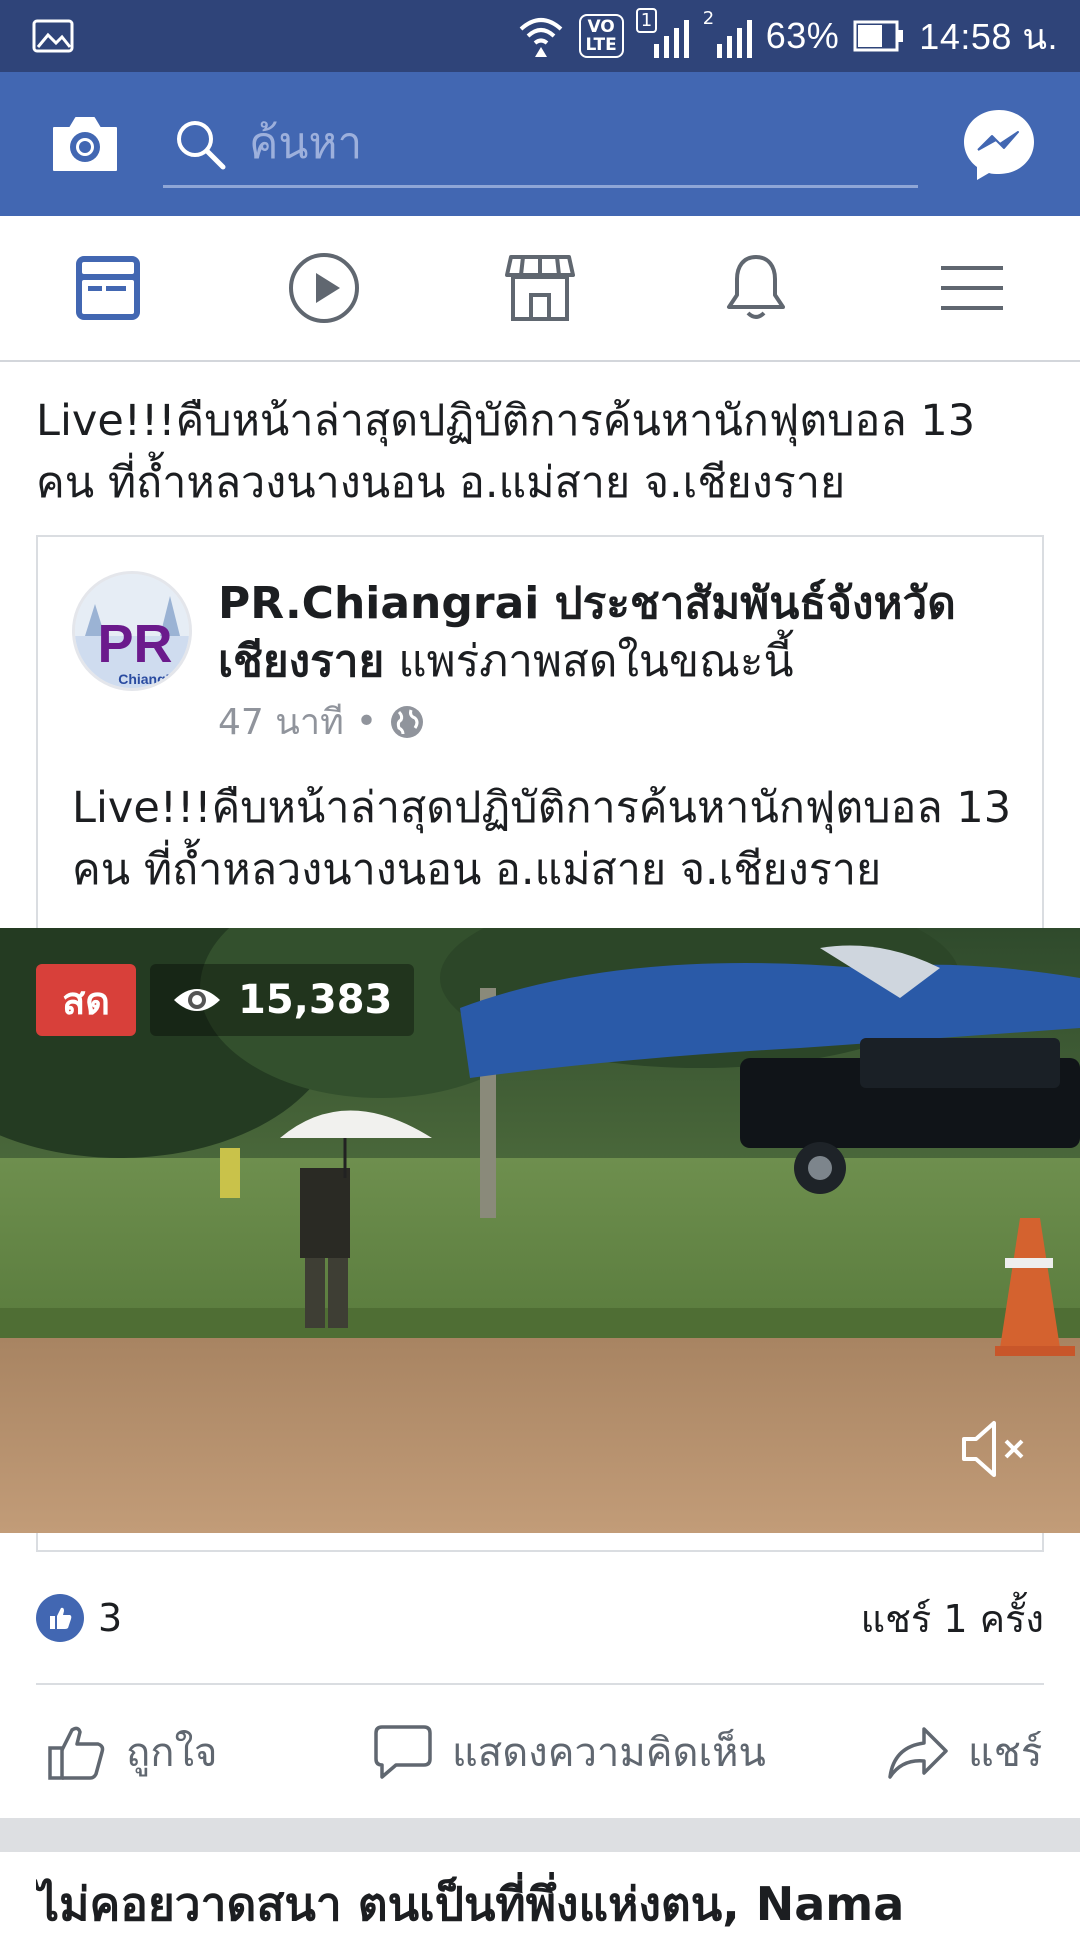 This screenshot has width=1080, height=1941. I want to click on play-icon, so click(324, 288).